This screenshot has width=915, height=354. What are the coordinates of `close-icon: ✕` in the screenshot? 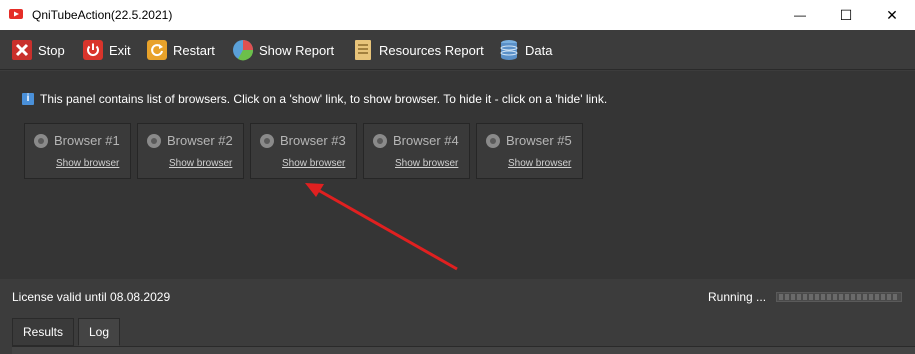 It's located at (892, 14).